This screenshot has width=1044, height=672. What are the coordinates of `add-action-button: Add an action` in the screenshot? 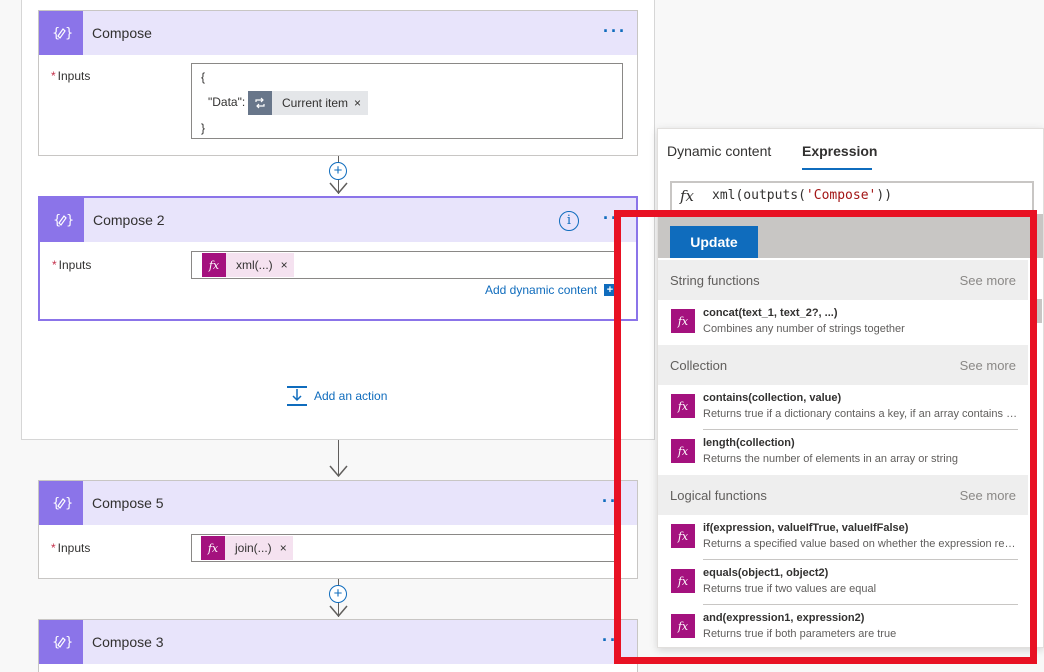 It's located at (336, 396).